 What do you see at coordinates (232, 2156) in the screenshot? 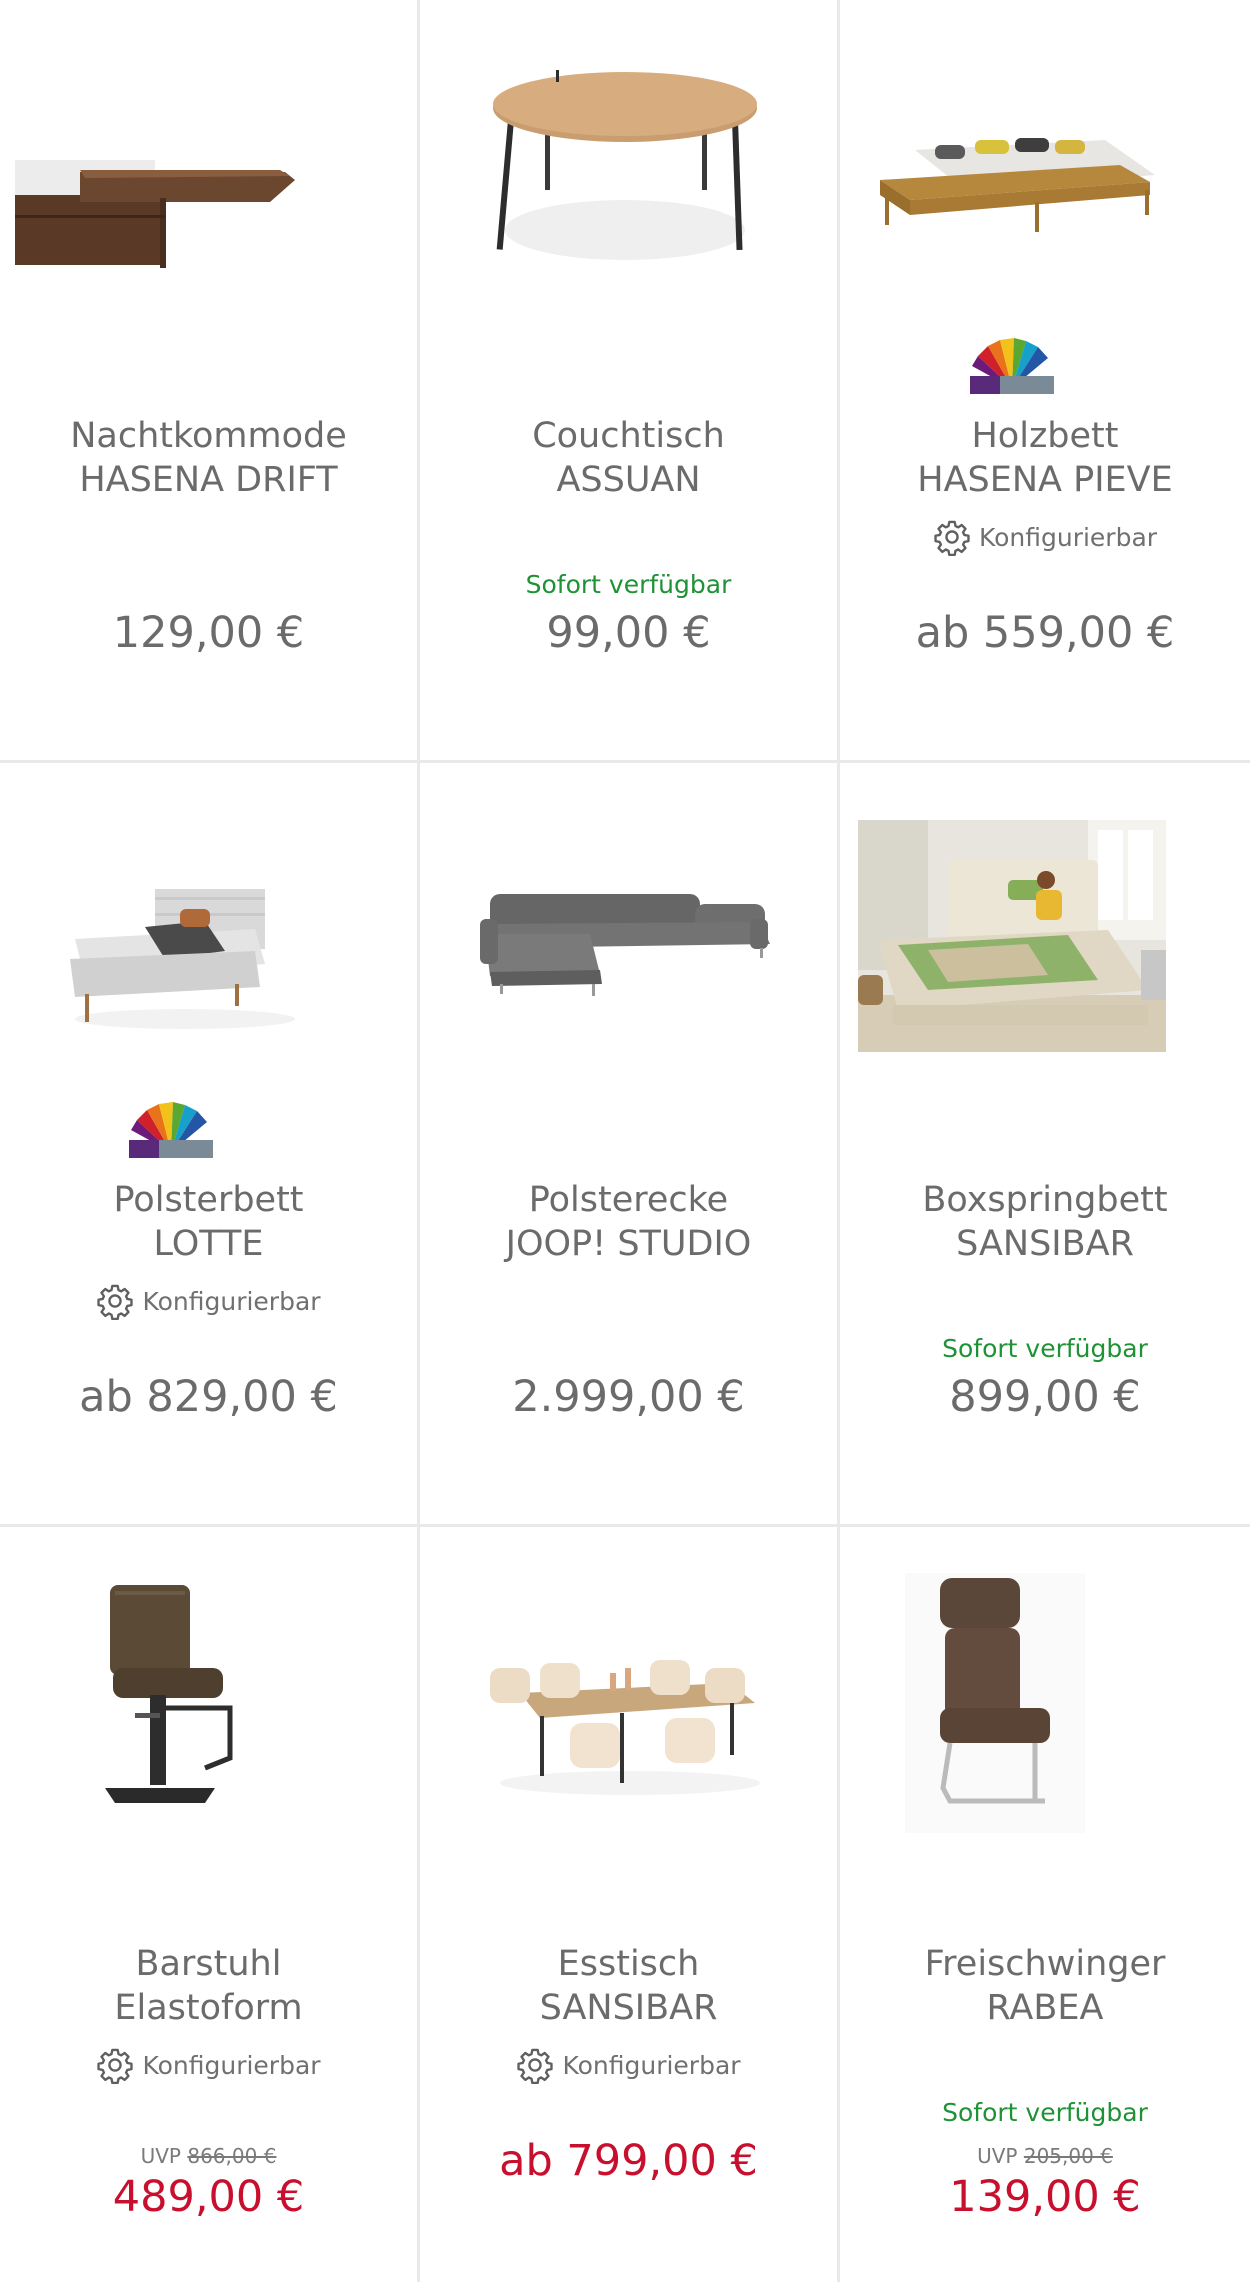
I see `rrp-price: 866,00 €` at bounding box center [232, 2156].